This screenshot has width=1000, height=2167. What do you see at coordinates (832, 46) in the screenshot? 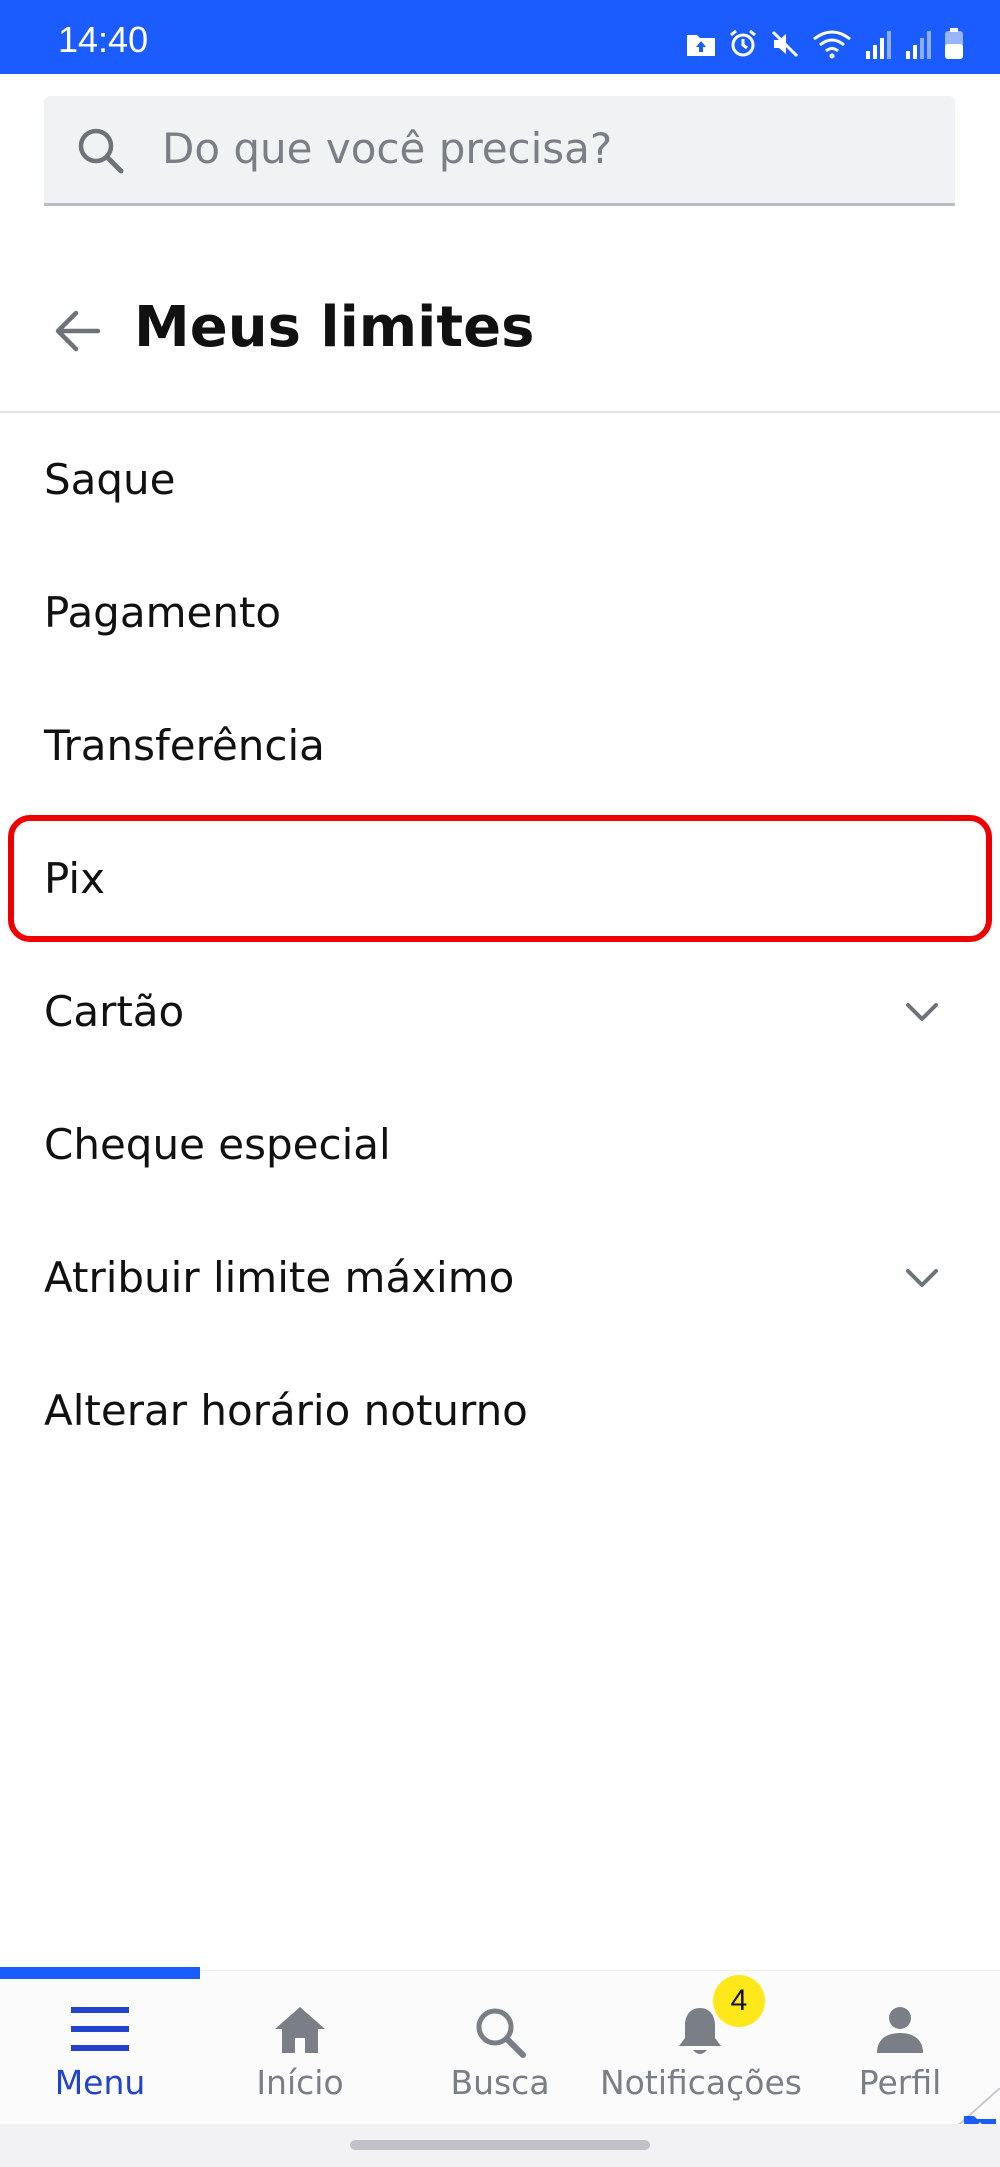
I see `wifi-icon` at bounding box center [832, 46].